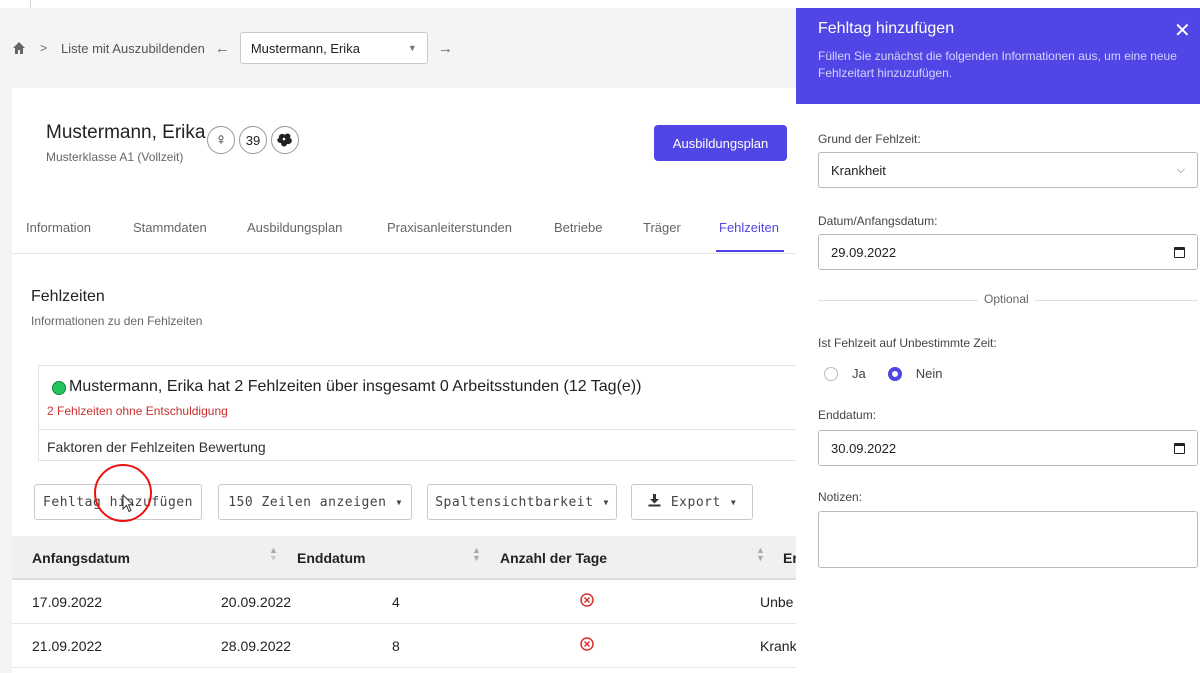 The image size is (1200, 673). I want to click on tab-traeger: Träger, so click(662, 227).